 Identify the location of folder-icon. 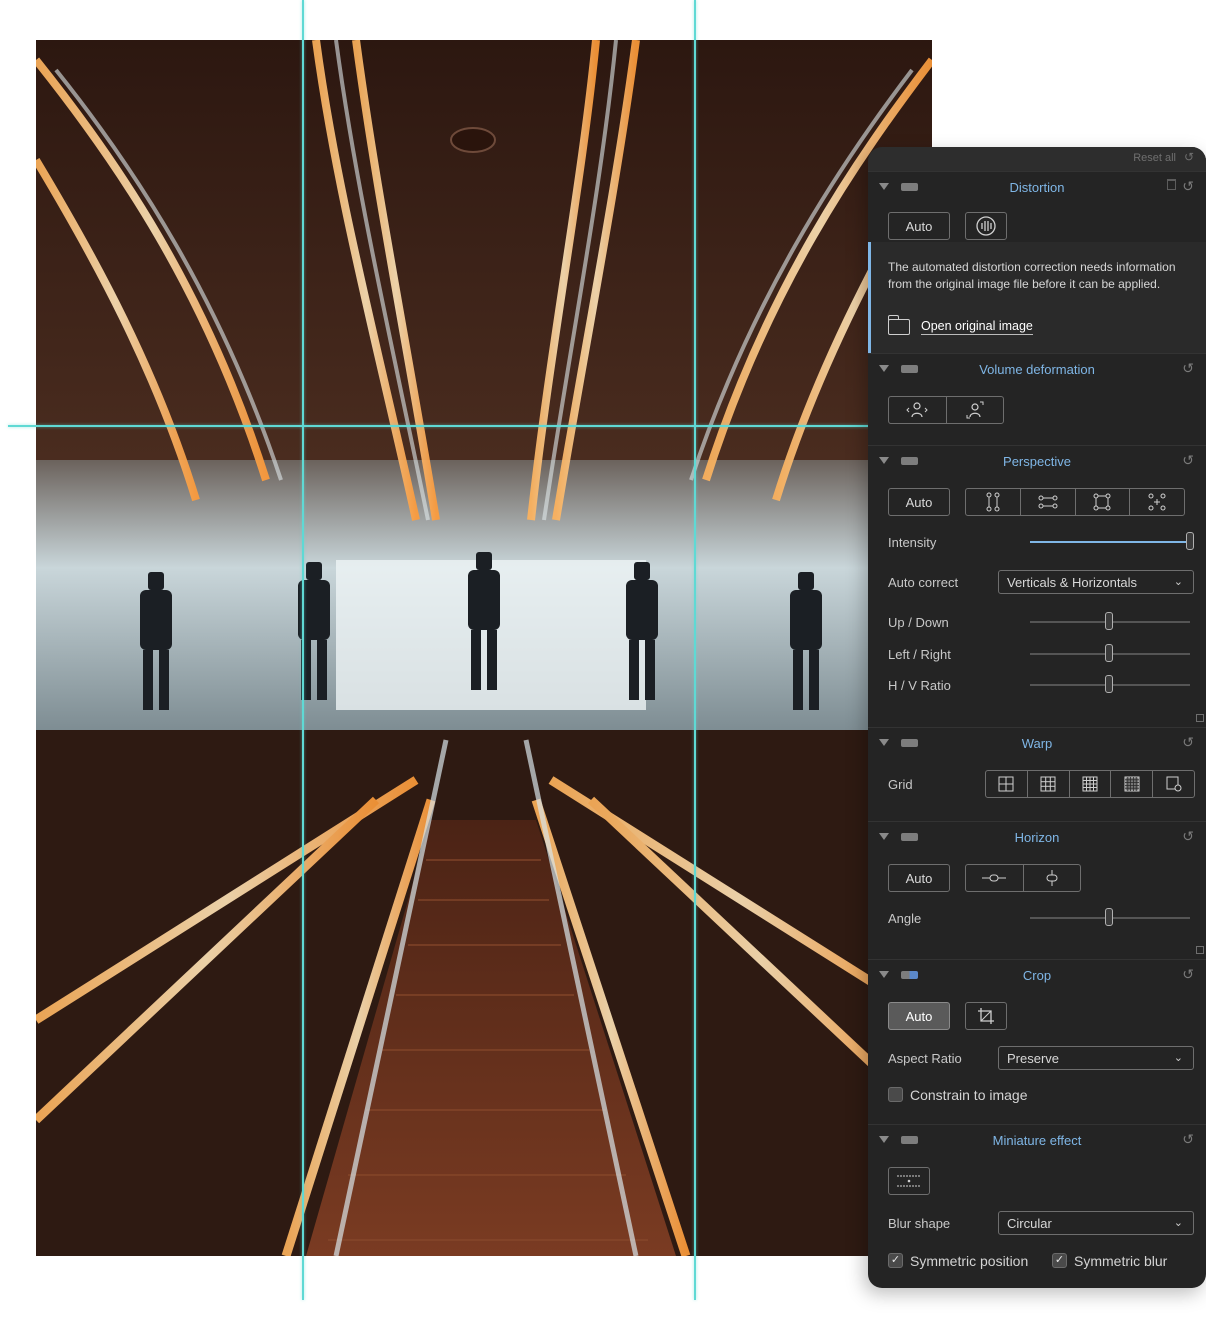
(898, 325).